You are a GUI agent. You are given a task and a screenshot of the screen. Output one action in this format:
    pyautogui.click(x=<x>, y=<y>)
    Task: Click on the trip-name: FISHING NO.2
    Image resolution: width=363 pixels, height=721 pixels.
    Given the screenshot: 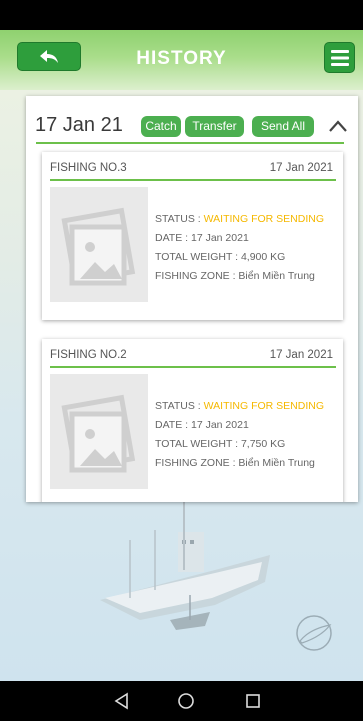 What is the action you would take?
    pyautogui.click(x=88, y=355)
    